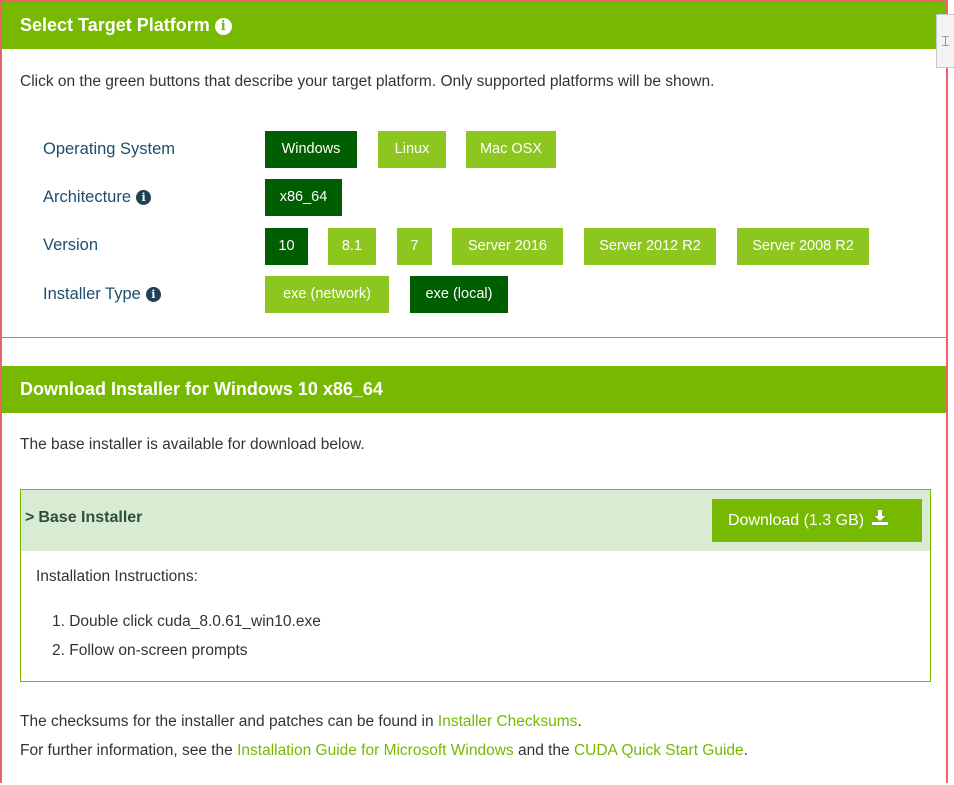 The height and width of the screenshot is (785, 954). What do you see at coordinates (659, 750) in the screenshot?
I see `cuda-quick-start-guide-link: CUDA Quick Start Guide` at bounding box center [659, 750].